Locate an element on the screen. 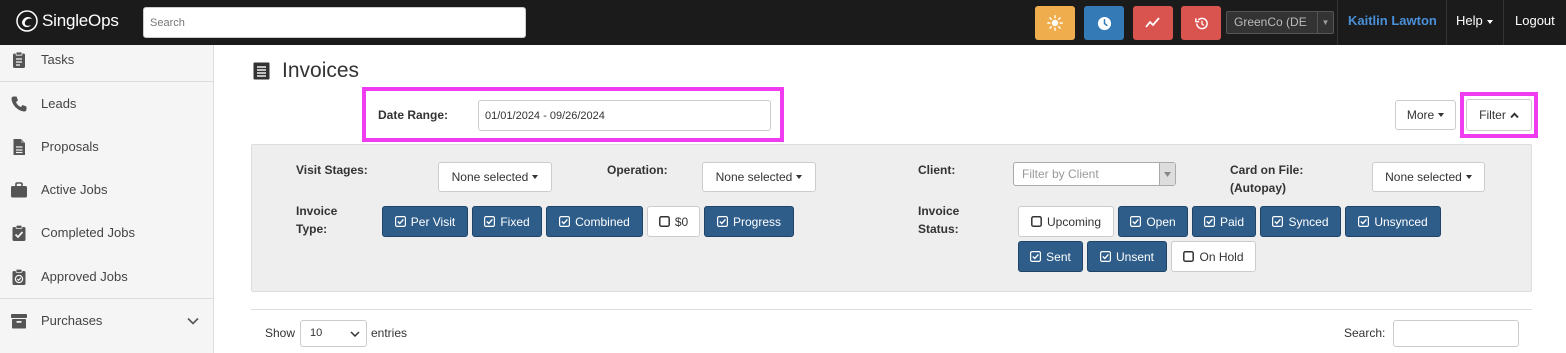 The image size is (1566, 353). checkbox-empty-icon is located at coordinates (1036, 221).